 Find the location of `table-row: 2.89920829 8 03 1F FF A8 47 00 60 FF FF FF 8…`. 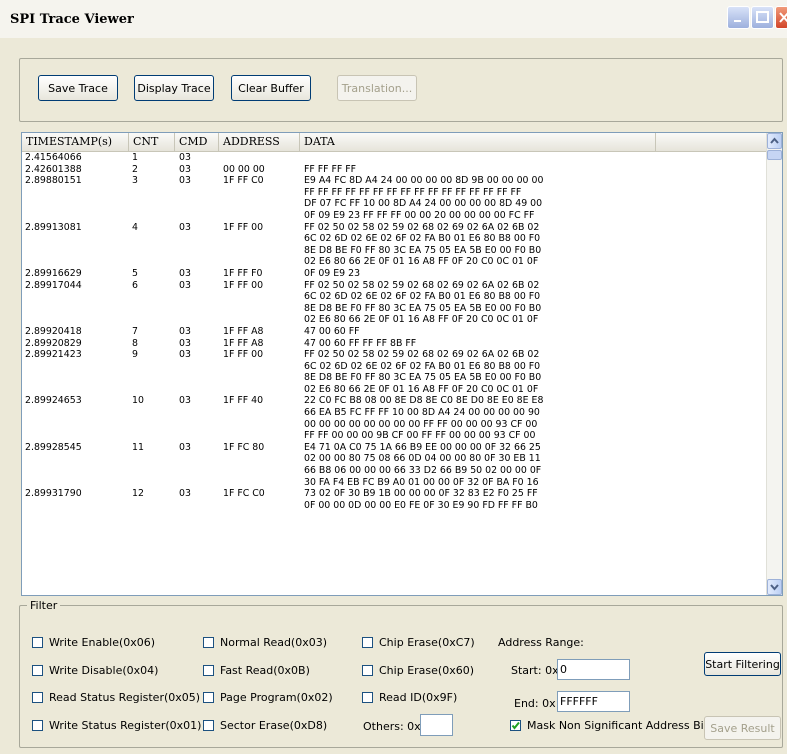

table-row: 2.89920829 8 03 1F FF A8 47 00 60 FF FF FF 8… is located at coordinates (395, 344).